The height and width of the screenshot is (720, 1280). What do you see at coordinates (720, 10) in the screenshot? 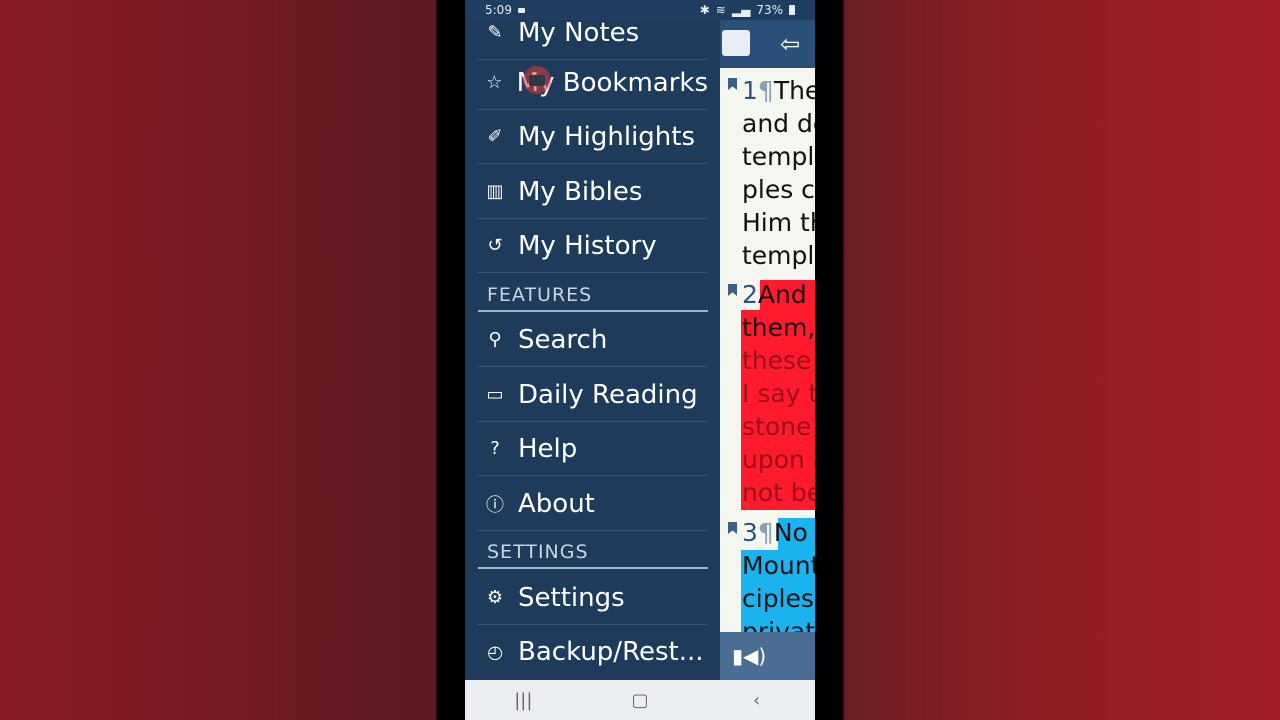
I see `wifi-icon: ≋` at bounding box center [720, 10].